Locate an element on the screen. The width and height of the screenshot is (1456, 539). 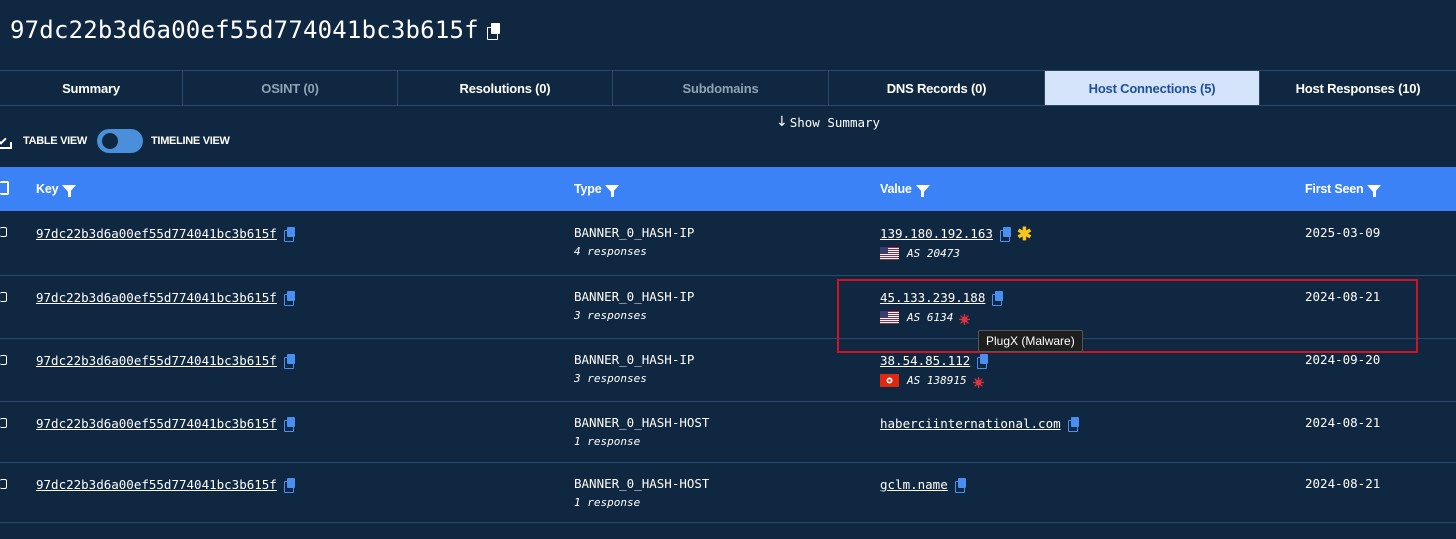
malware-tooltip: PlugX (Malware) is located at coordinates (1030, 341).